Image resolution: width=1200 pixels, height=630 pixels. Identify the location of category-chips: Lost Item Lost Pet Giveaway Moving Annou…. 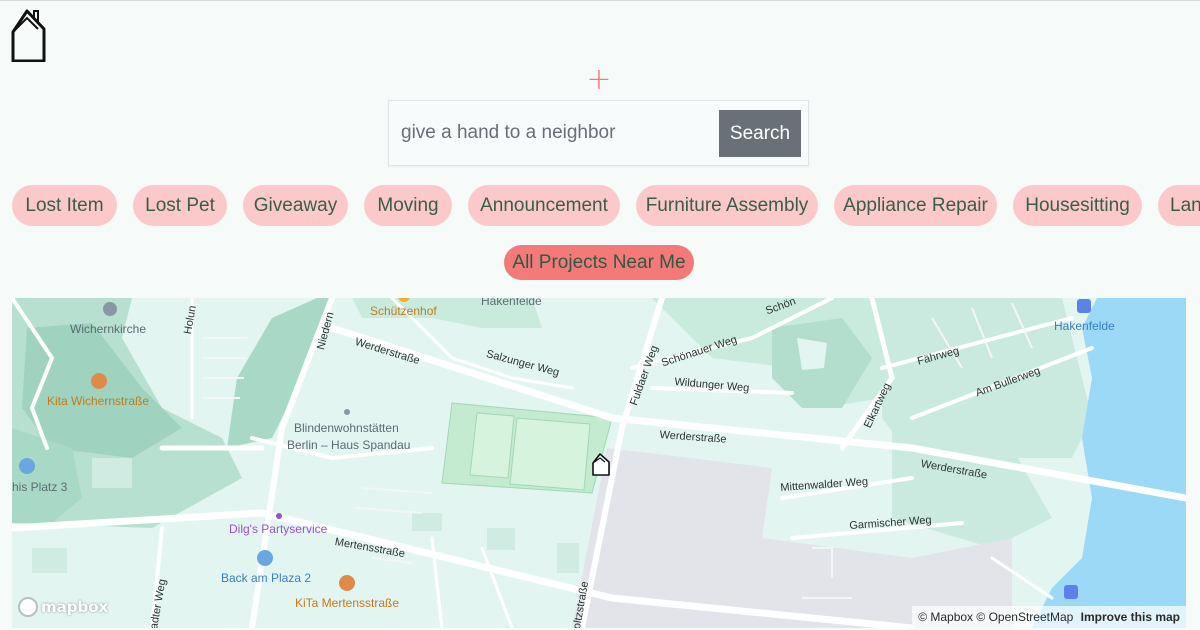
(600, 206).